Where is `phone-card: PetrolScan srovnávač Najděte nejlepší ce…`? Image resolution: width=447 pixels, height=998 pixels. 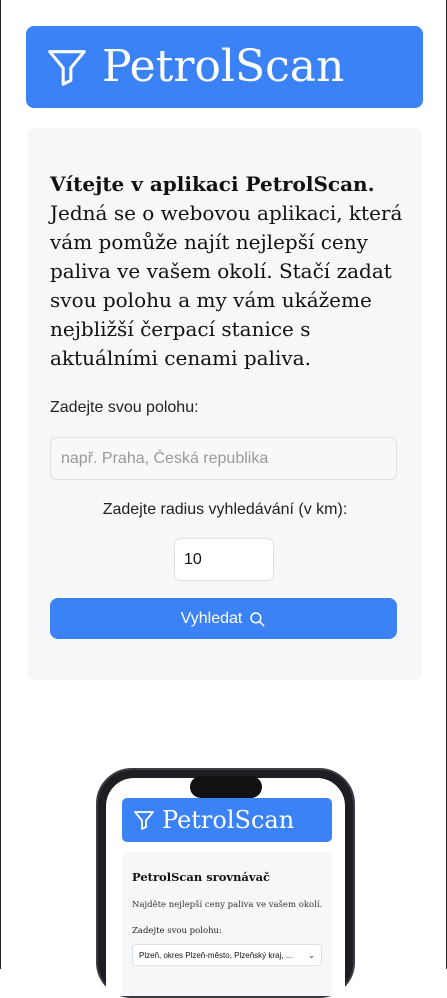
phone-card: PetrolScan srovnávač Najděte nejlepší ce… is located at coordinates (227, 924).